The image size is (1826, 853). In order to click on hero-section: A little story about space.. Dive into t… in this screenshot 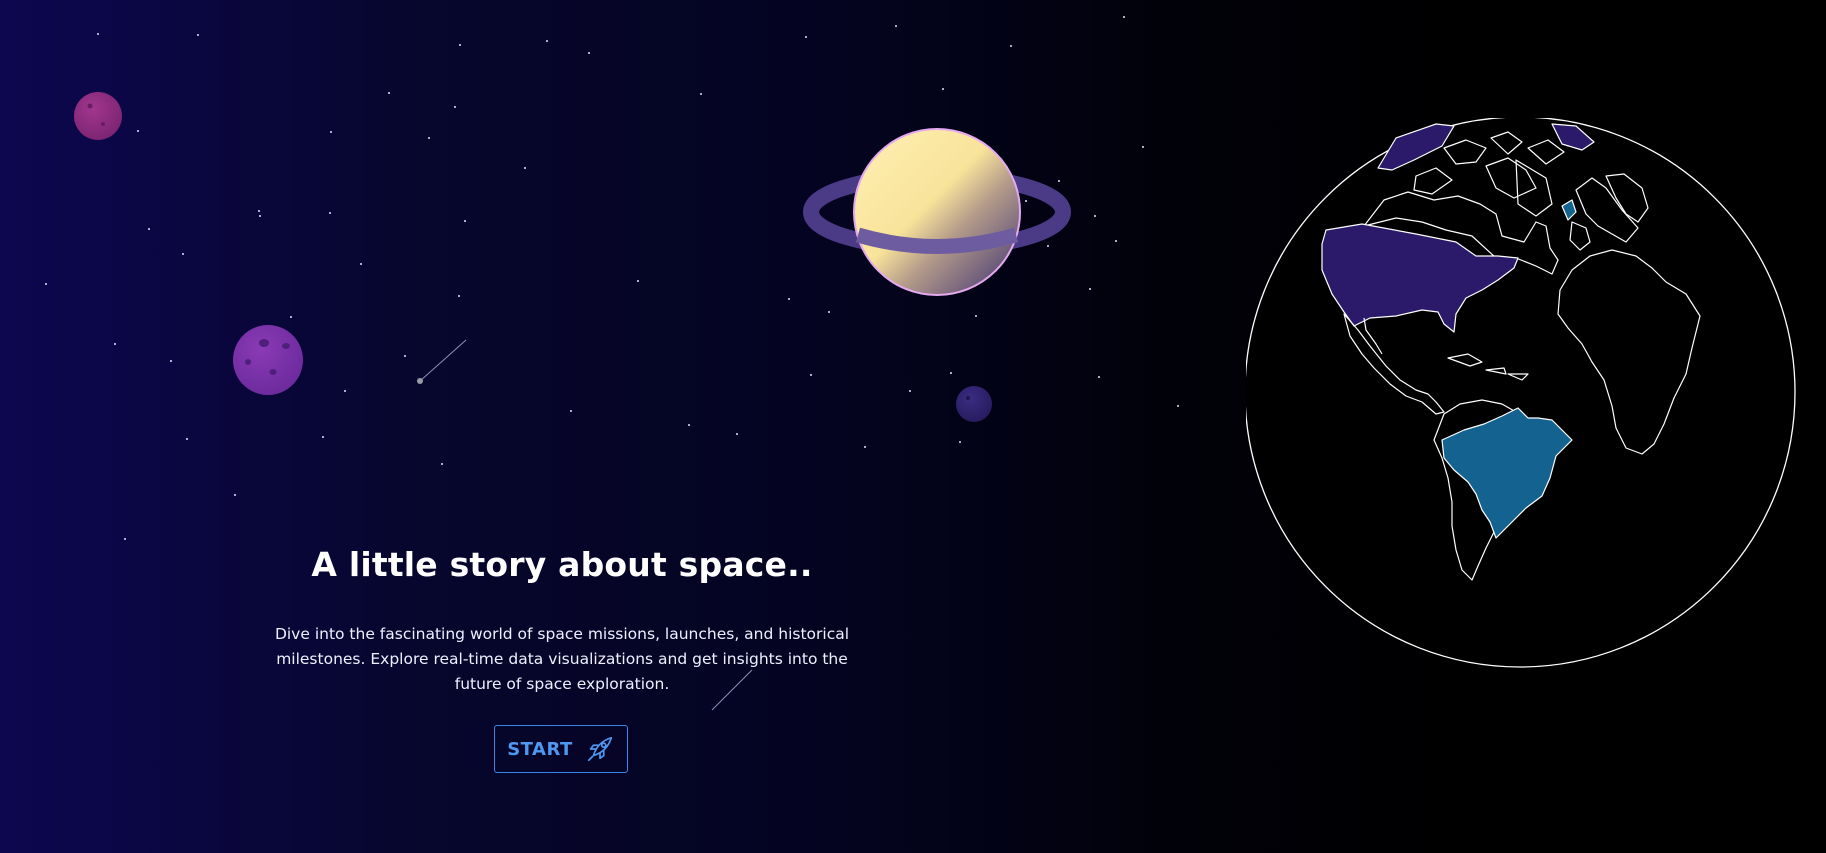, I will do `click(562, 621)`.